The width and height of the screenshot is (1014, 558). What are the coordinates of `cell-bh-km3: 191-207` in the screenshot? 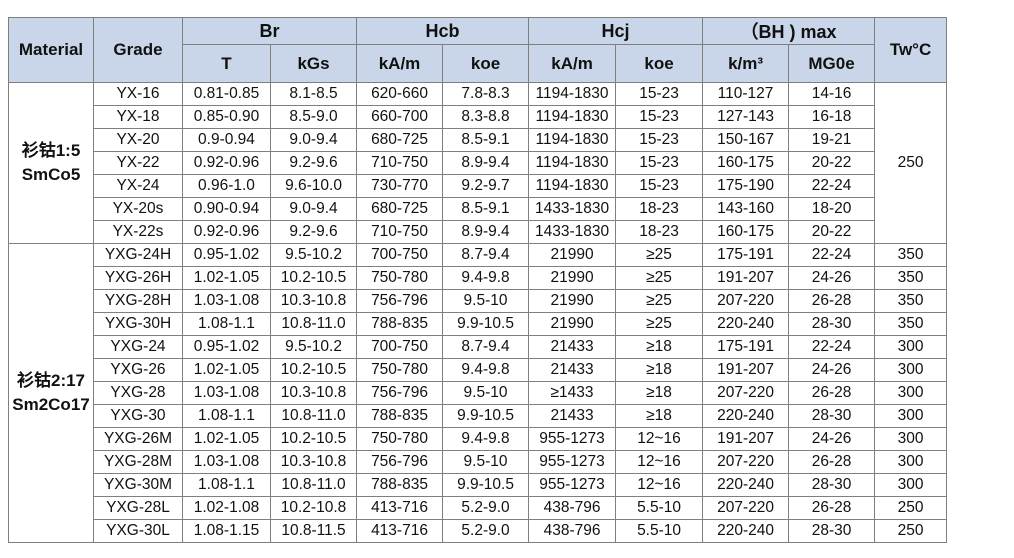 It's located at (746, 278).